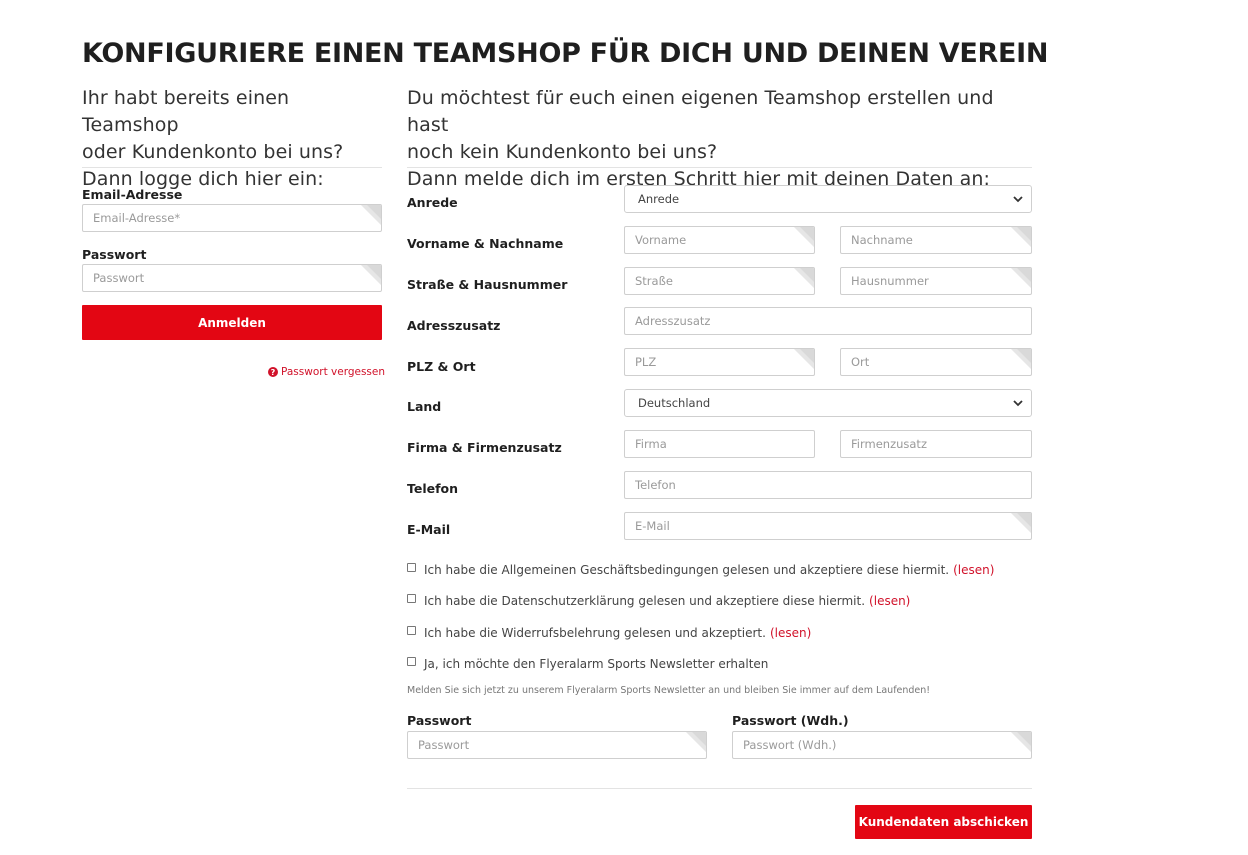  Describe the element at coordinates (973, 570) in the screenshot. I see `terms-read-link: (lesen)` at that location.